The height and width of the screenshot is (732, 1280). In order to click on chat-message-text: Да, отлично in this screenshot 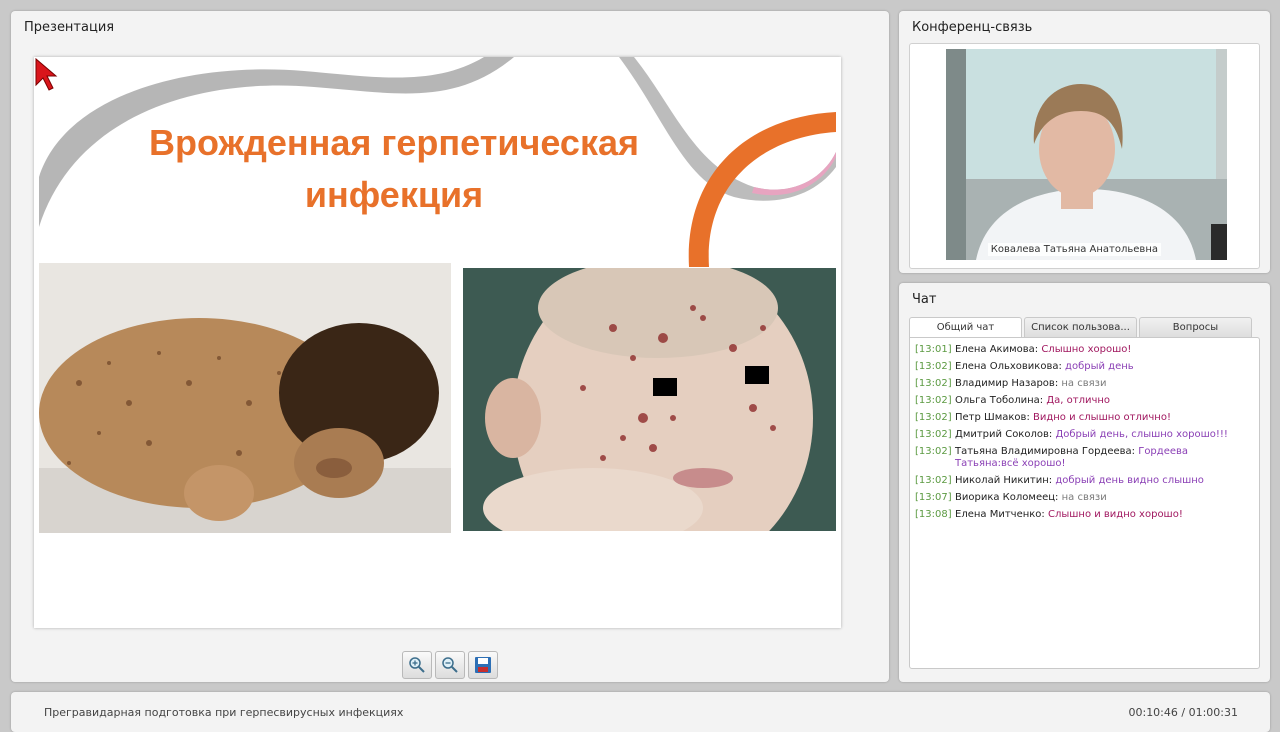, I will do `click(1078, 400)`.